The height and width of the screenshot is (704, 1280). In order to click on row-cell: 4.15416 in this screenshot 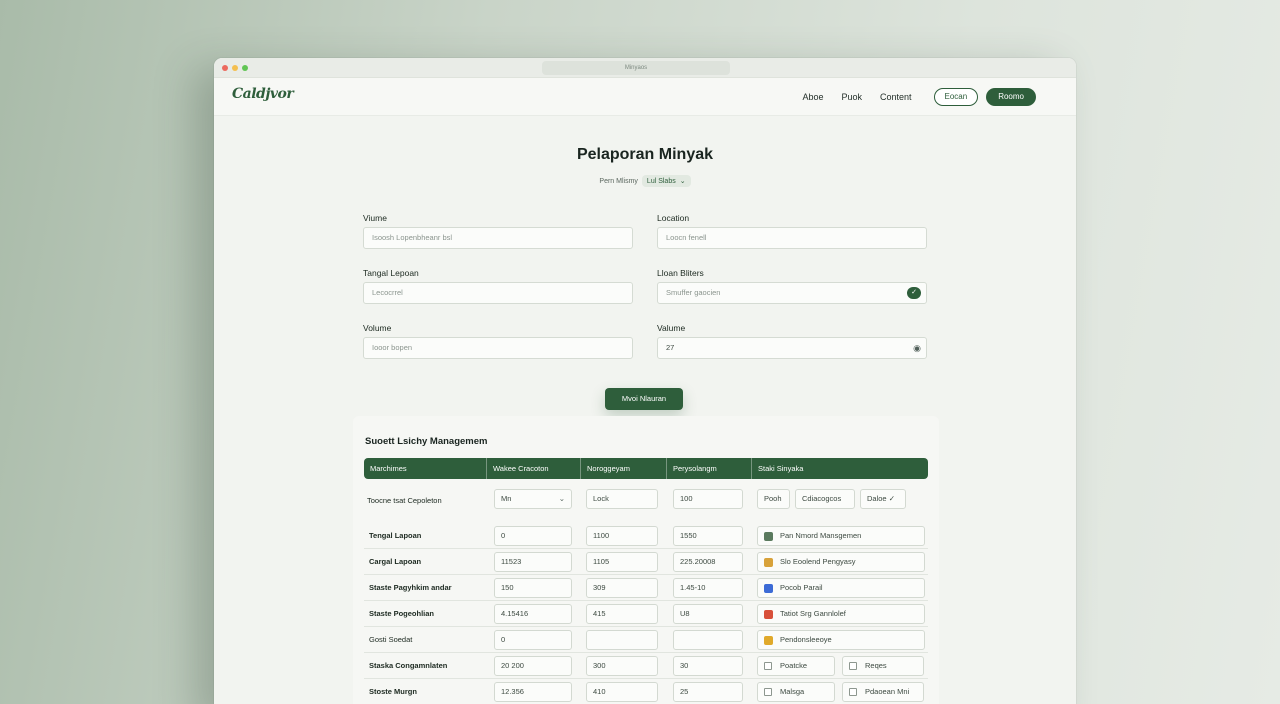, I will do `click(533, 614)`.